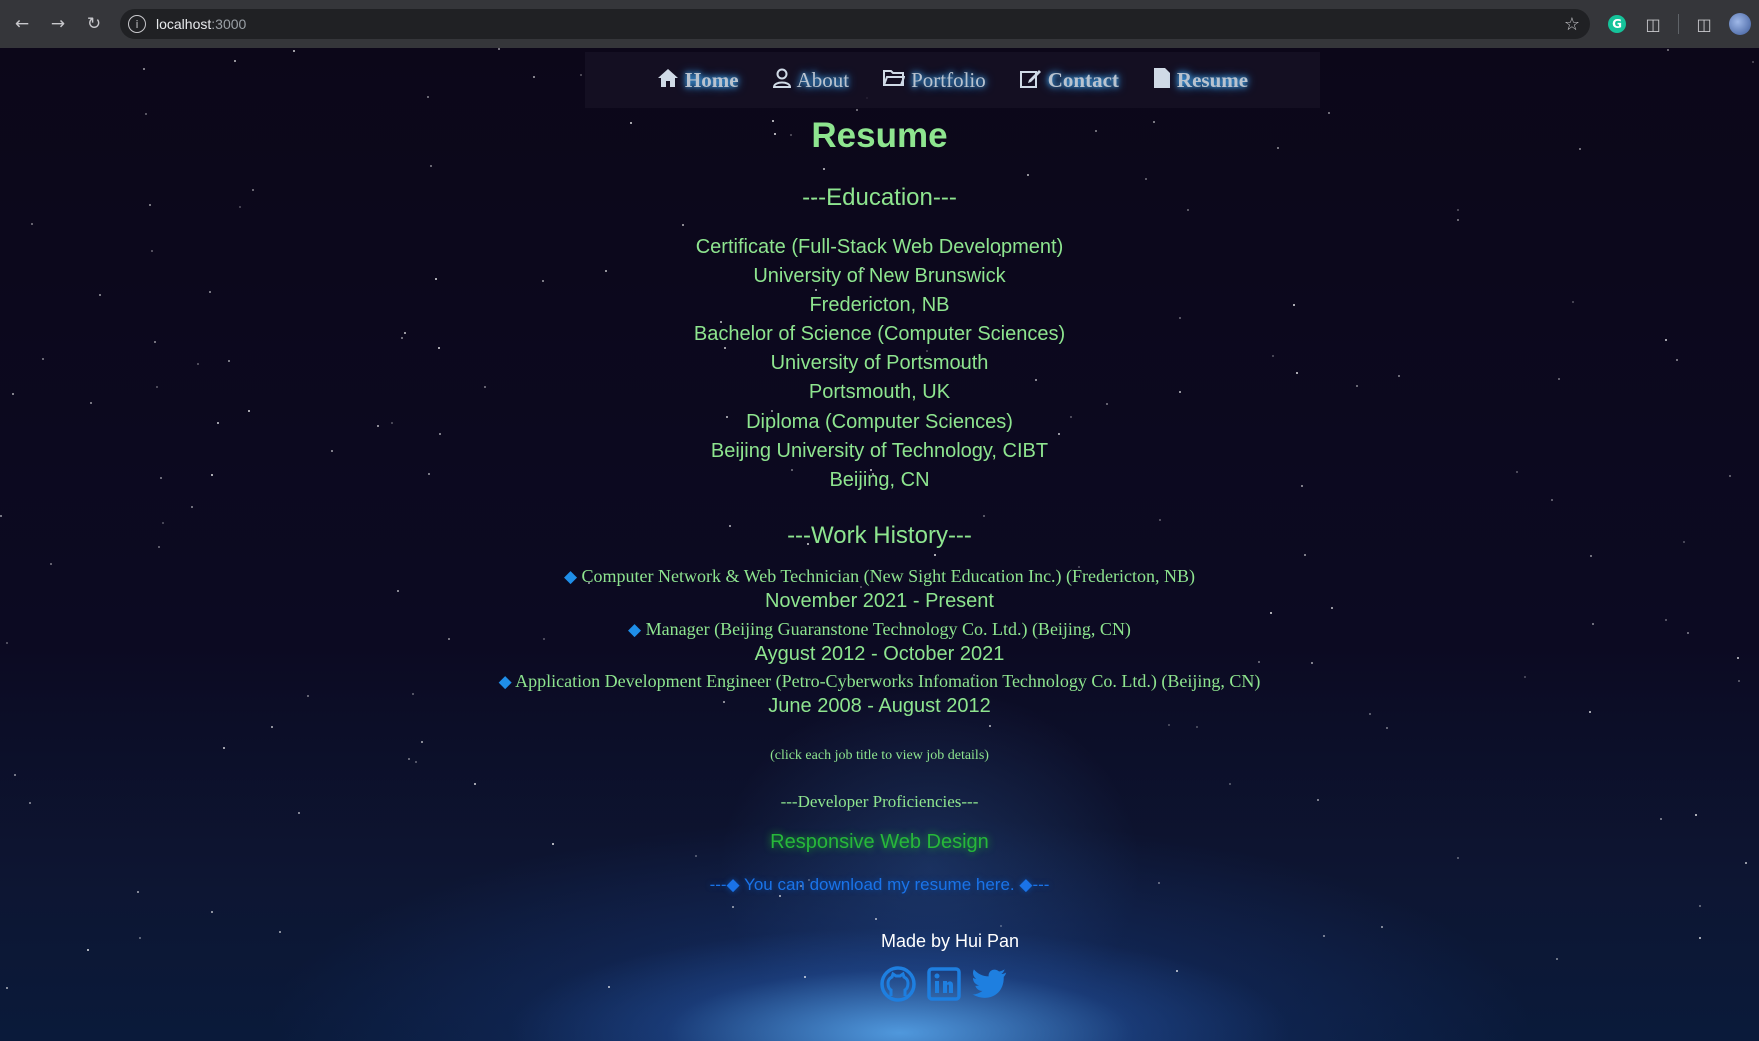 This screenshot has width=1759, height=1041. What do you see at coordinates (879, 334) in the screenshot?
I see `education-line: Bachelor of Science (Computer Sciences)` at bounding box center [879, 334].